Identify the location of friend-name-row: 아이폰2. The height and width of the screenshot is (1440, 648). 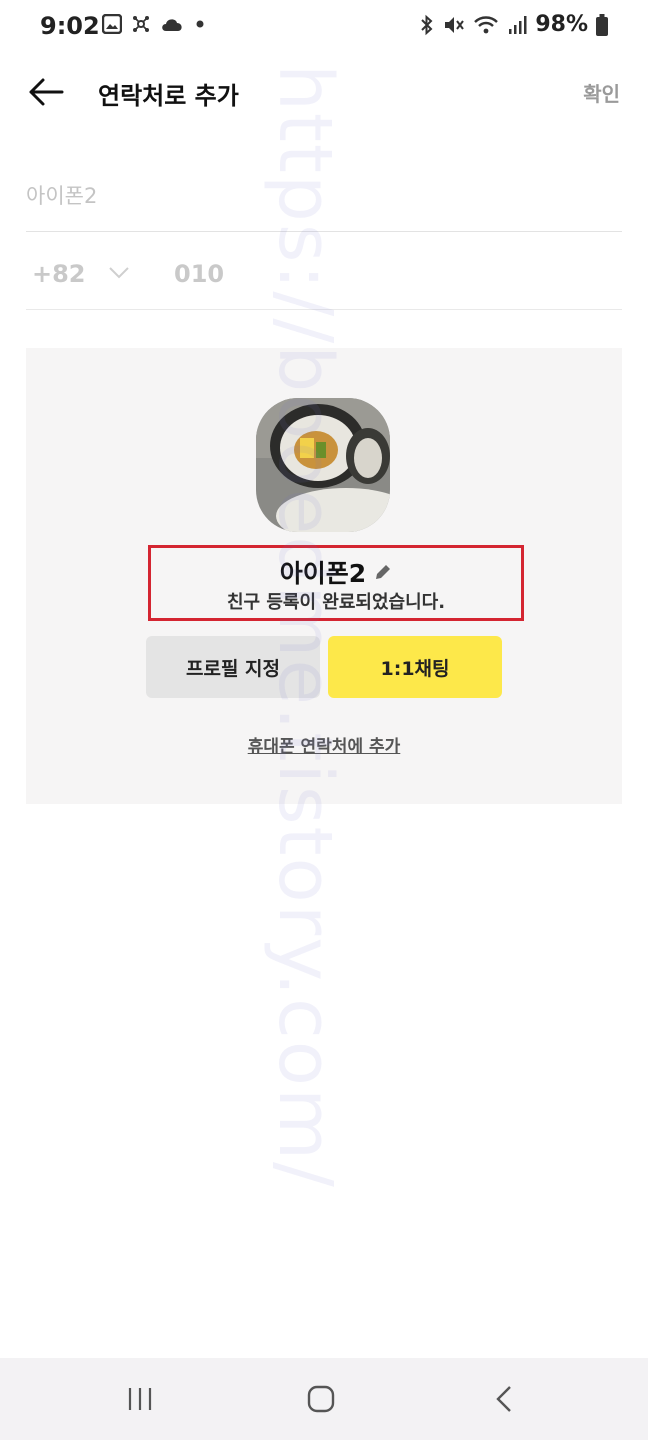
(336, 572).